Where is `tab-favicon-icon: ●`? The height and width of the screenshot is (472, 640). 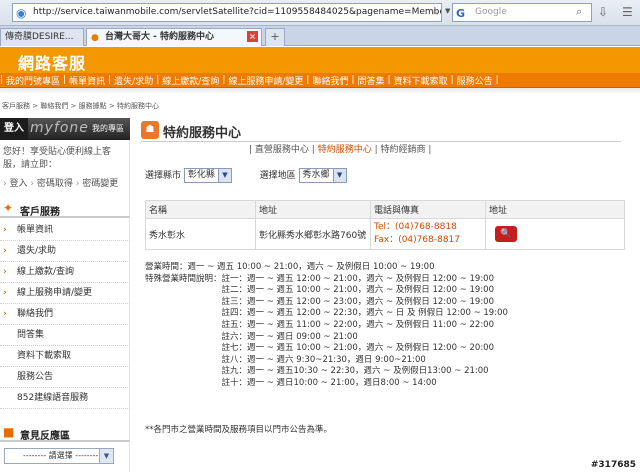 tab-favicon-icon: ● is located at coordinates (95, 38).